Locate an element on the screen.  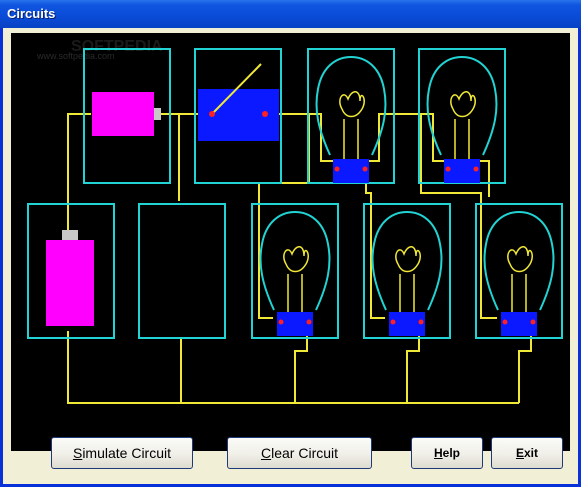
simulate-mnemonic: S is located at coordinates (77, 453).